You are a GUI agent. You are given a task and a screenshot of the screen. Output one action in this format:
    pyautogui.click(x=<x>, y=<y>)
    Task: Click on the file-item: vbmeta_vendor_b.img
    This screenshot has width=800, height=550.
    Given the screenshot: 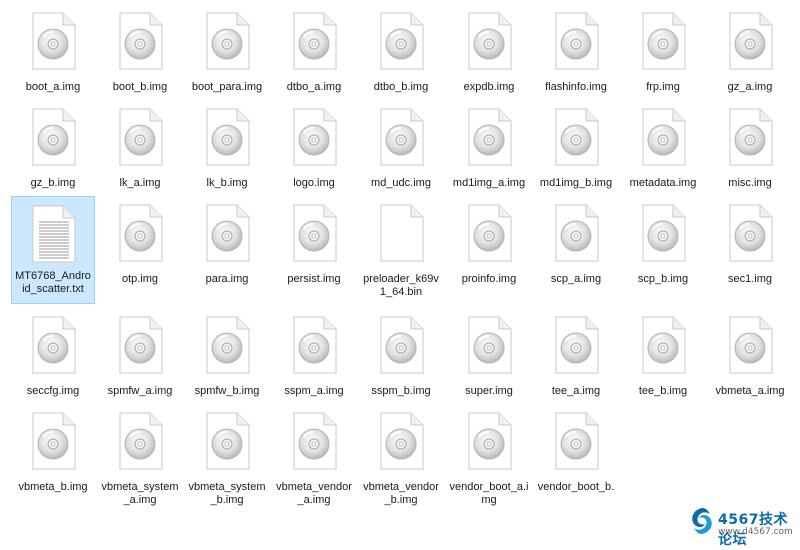 What is the action you would take?
    pyautogui.click(x=401, y=455)
    